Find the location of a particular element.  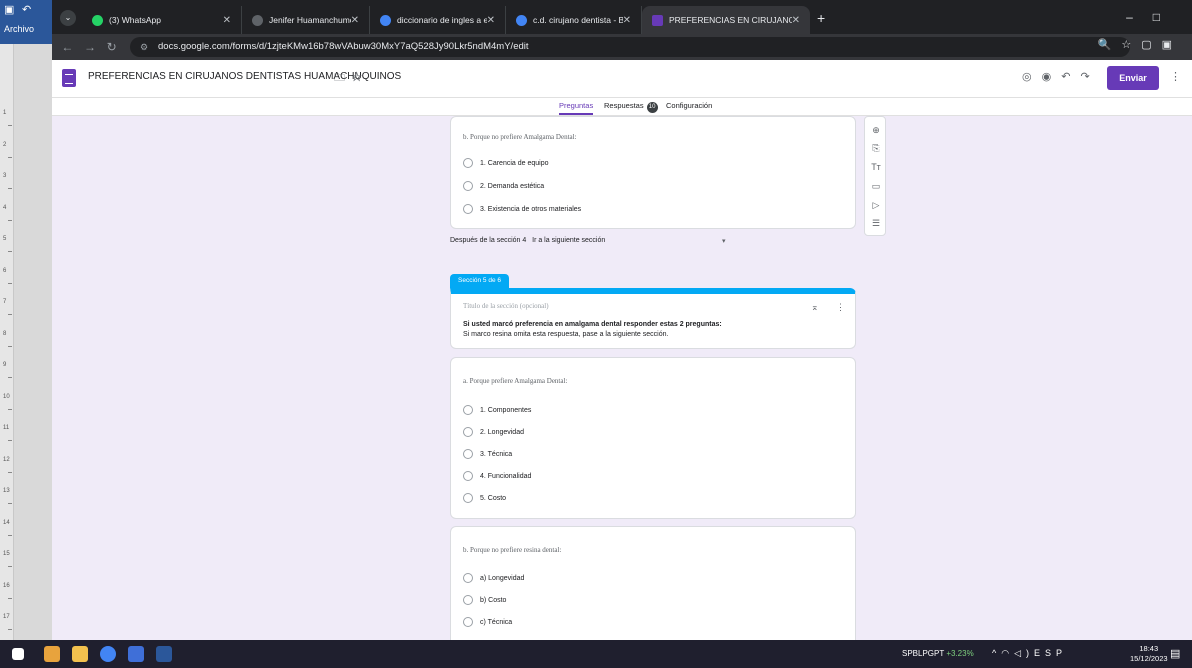

word-document-margin is located at coordinates (33, 342).